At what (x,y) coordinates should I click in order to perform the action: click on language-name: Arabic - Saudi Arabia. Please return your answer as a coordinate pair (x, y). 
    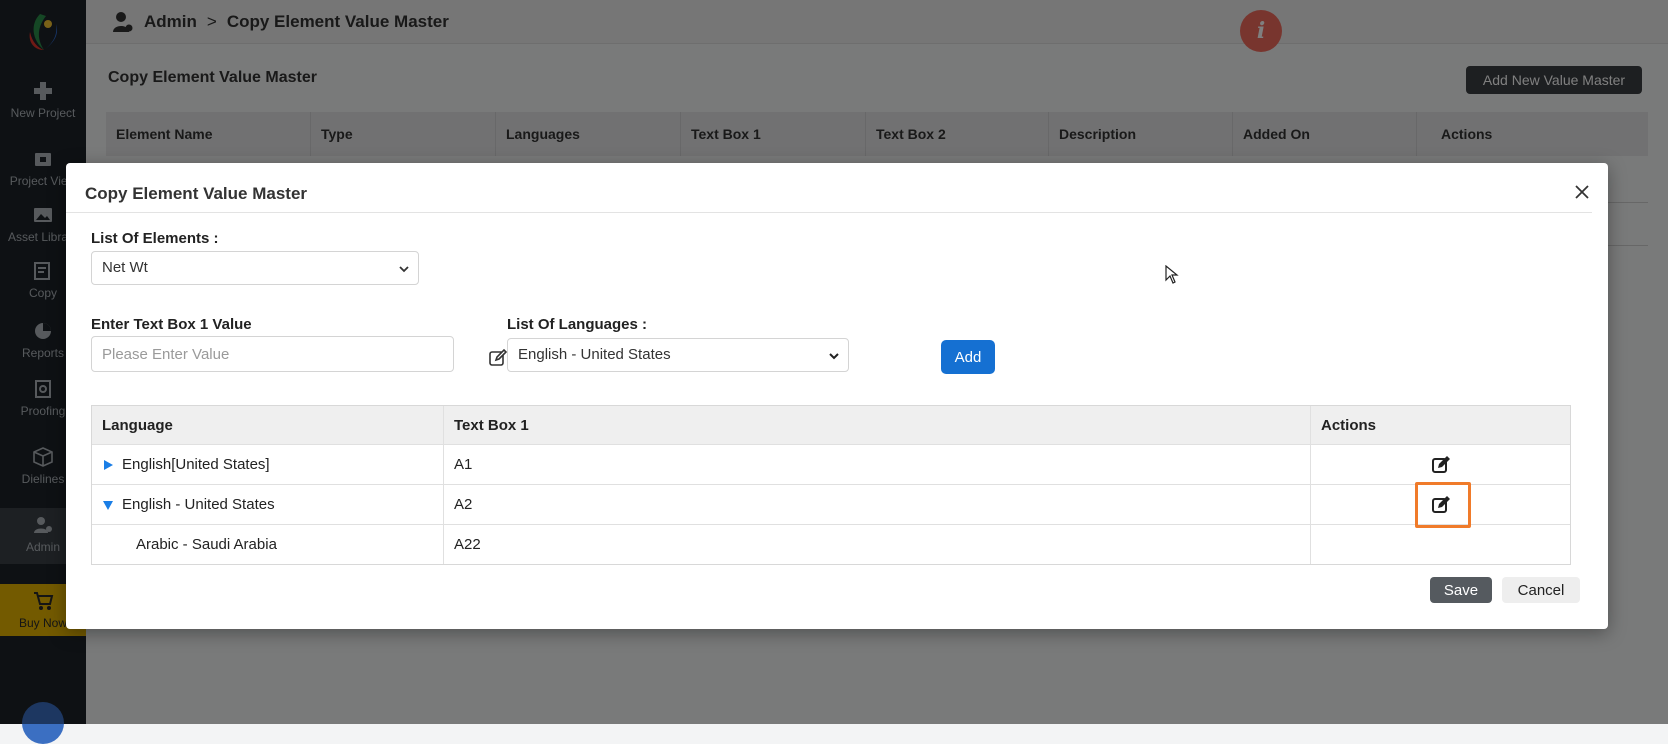
    Looking at the image, I should click on (268, 544).